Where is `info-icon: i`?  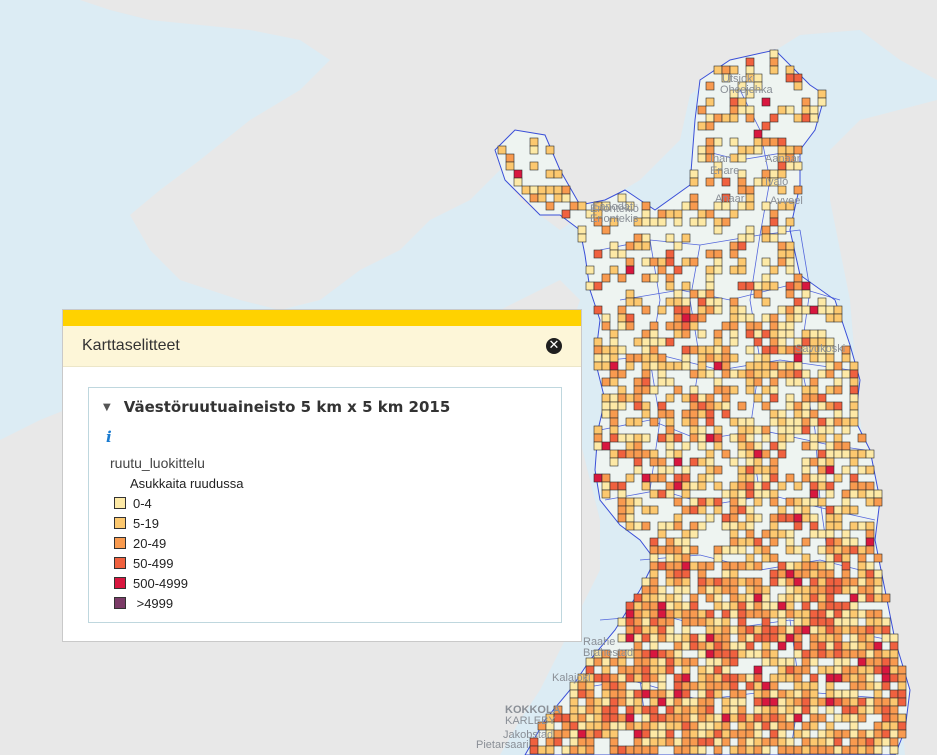
info-icon: i is located at coordinates (109, 437).